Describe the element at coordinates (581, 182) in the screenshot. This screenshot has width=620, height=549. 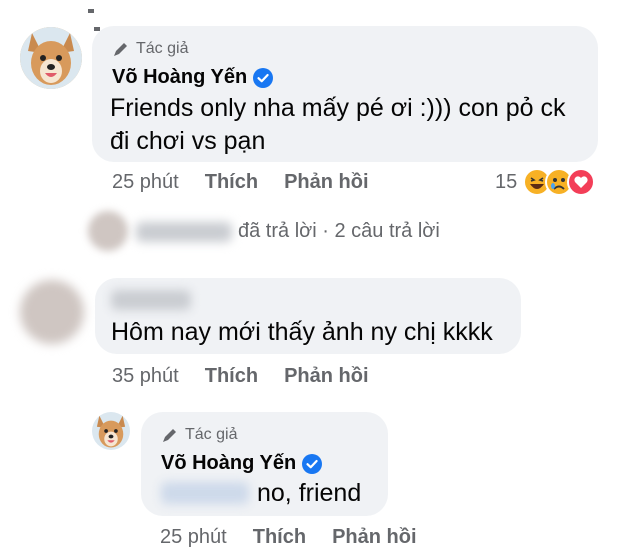
I see `love-reaction-icon` at that location.